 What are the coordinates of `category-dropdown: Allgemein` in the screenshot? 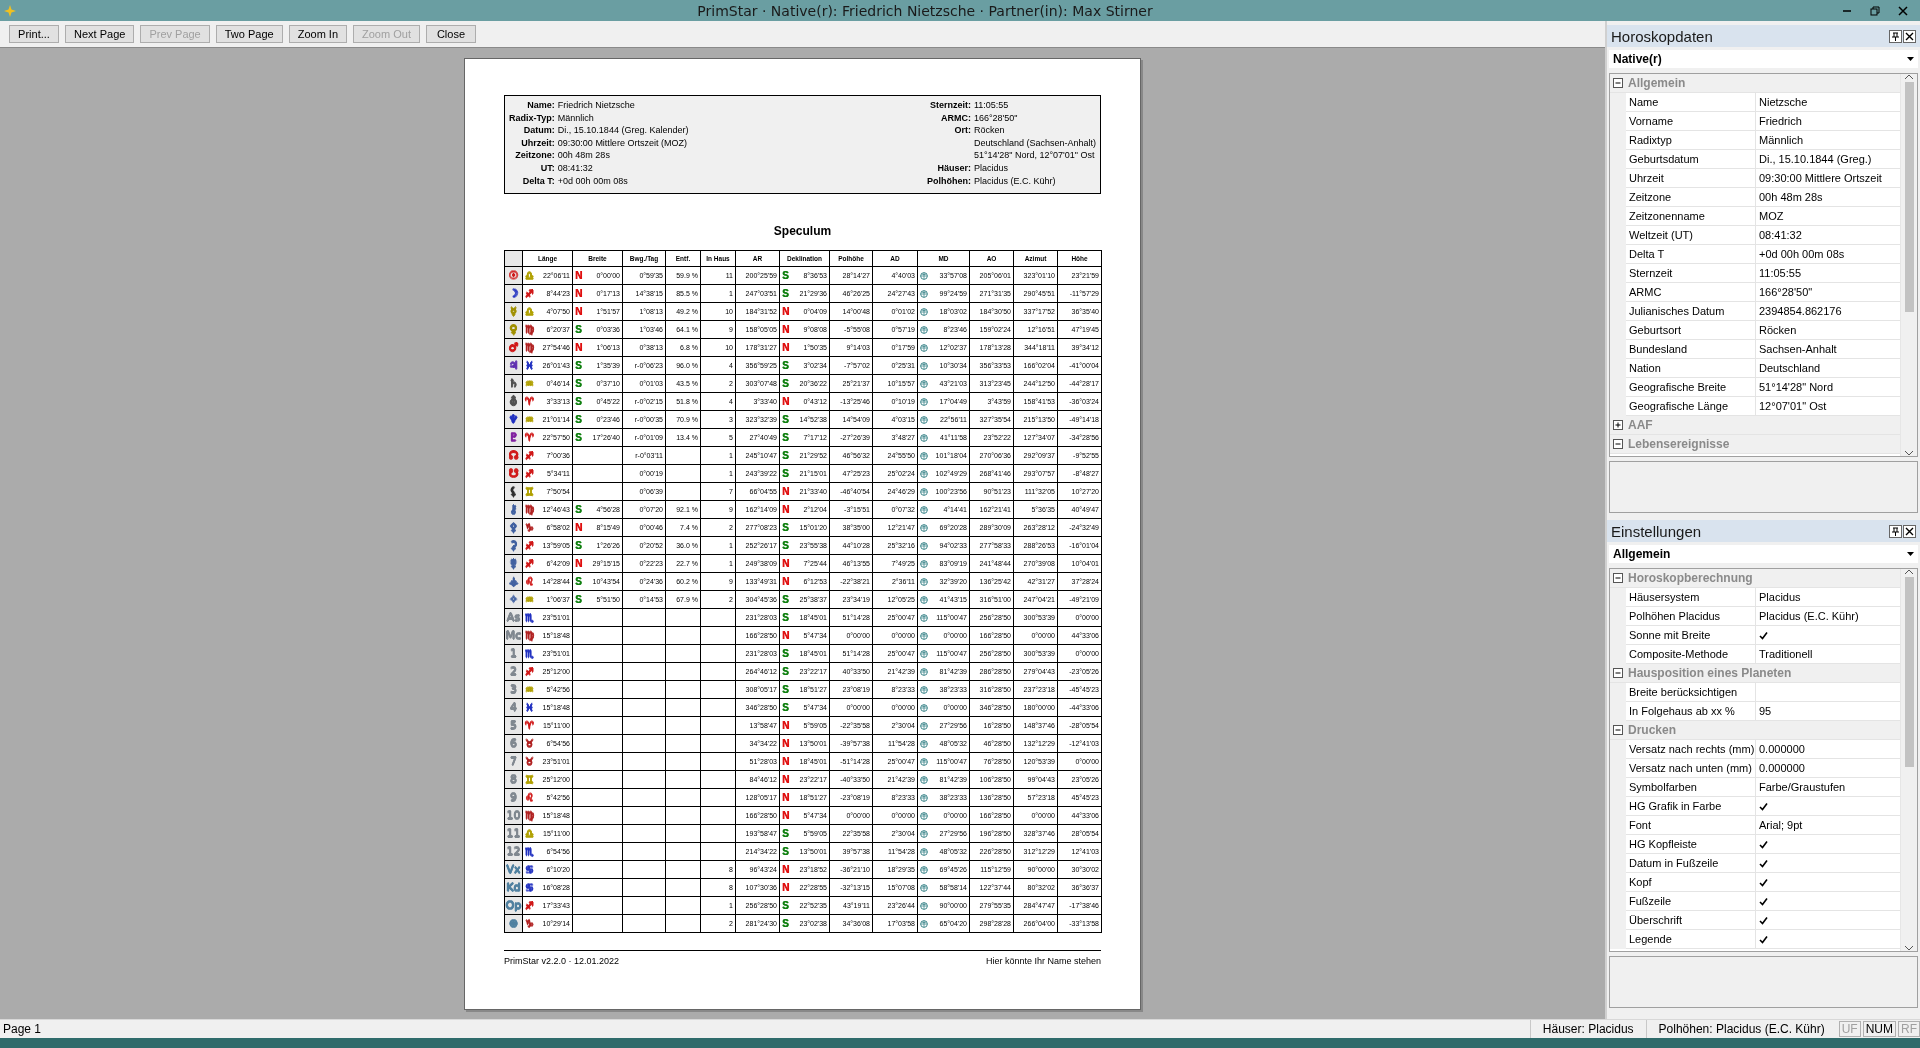 It's located at (1763, 554).